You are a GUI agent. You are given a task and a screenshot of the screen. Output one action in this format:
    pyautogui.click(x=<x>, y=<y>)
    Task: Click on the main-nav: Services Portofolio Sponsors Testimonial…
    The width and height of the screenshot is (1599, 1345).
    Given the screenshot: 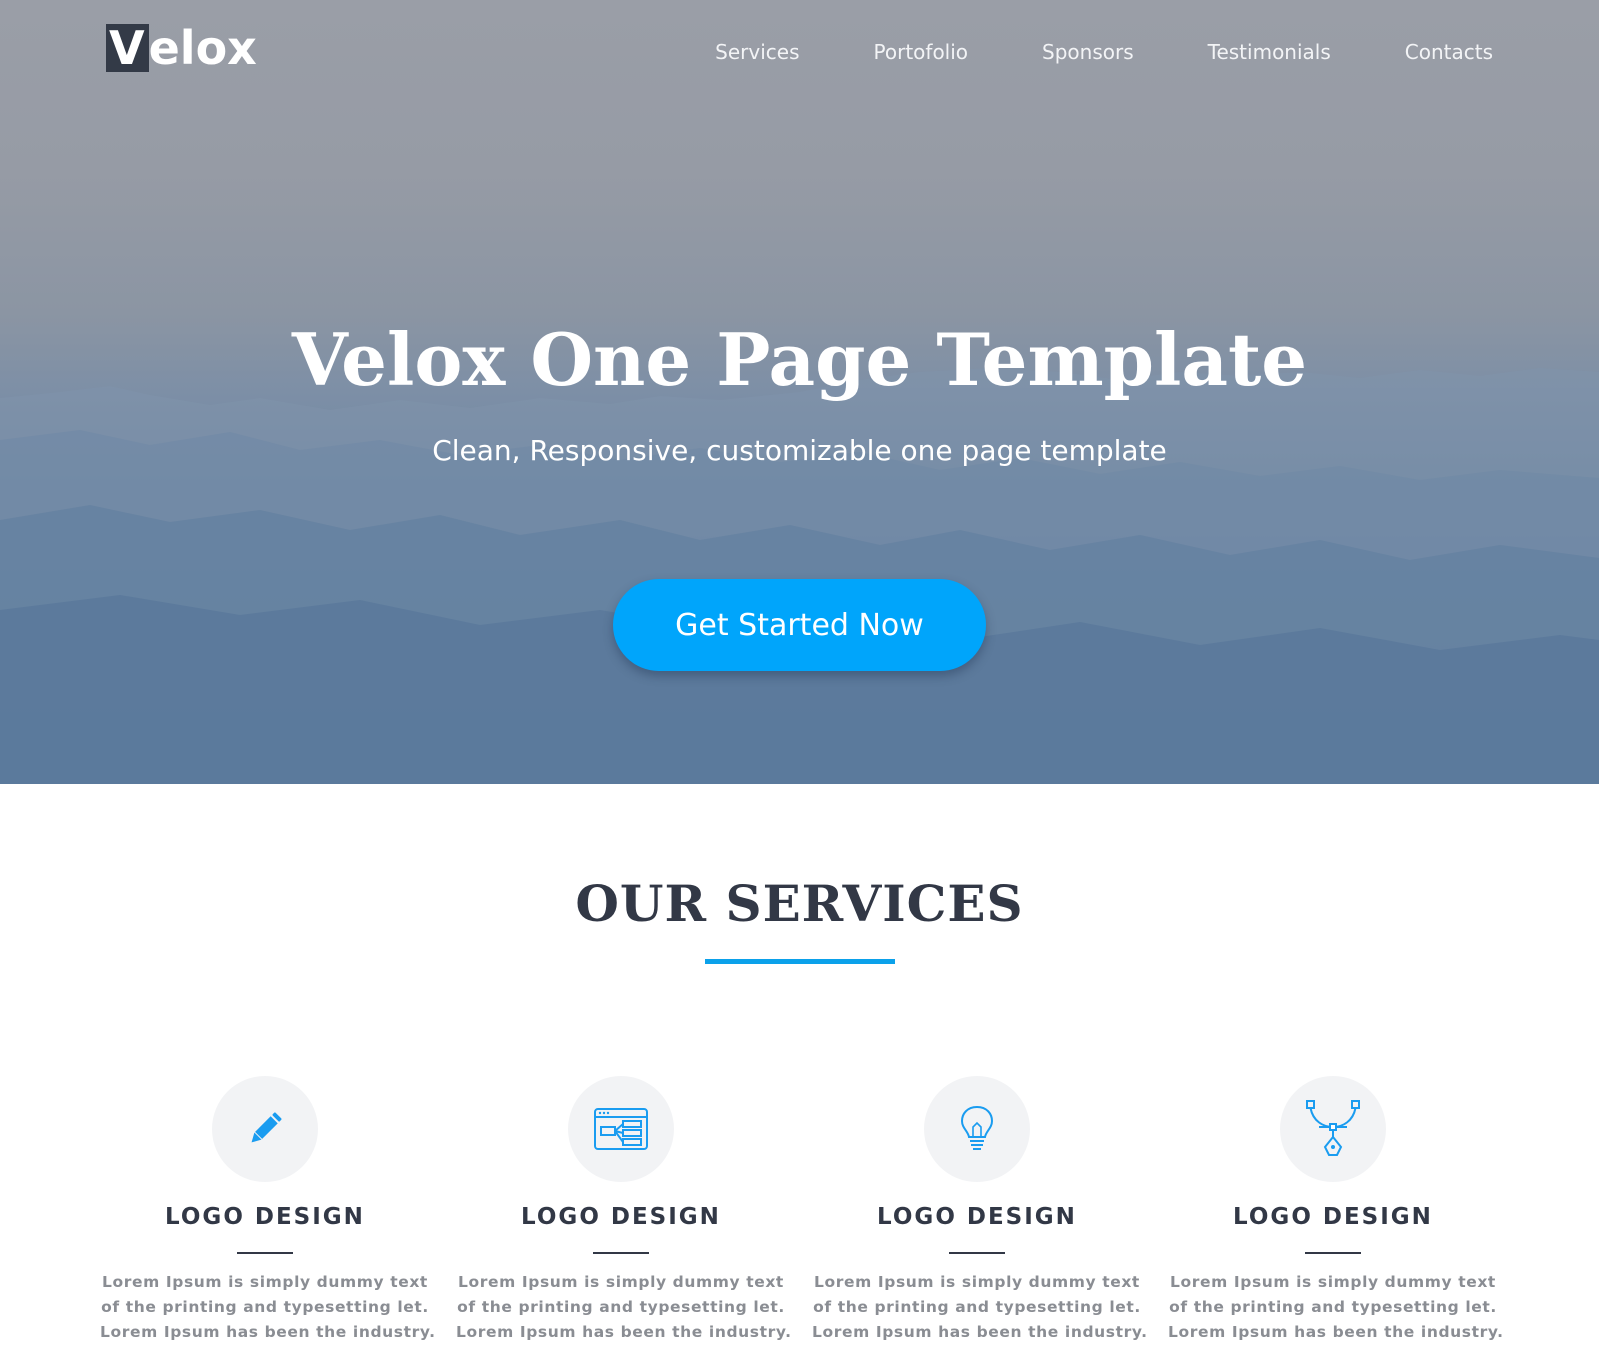 What is the action you would take?
    pyautogui.click(x=1067, y=52)
    